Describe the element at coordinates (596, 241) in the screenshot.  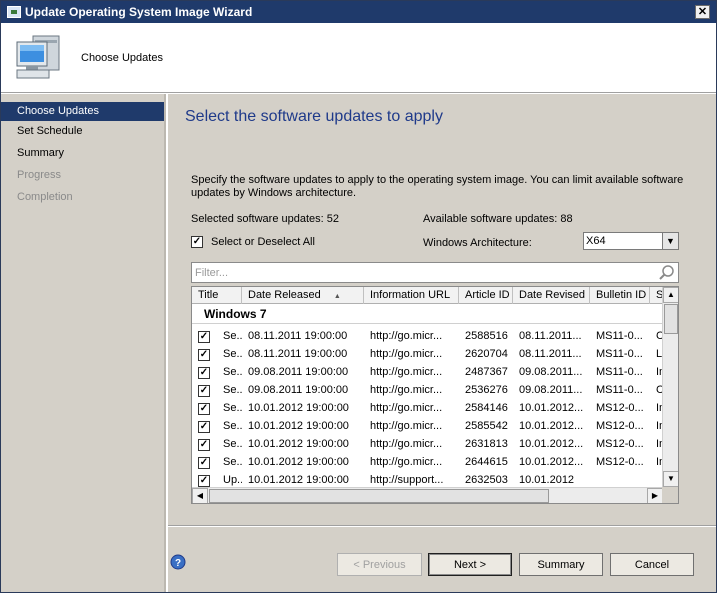
I see `windows-architecture-value: X64` at that location.